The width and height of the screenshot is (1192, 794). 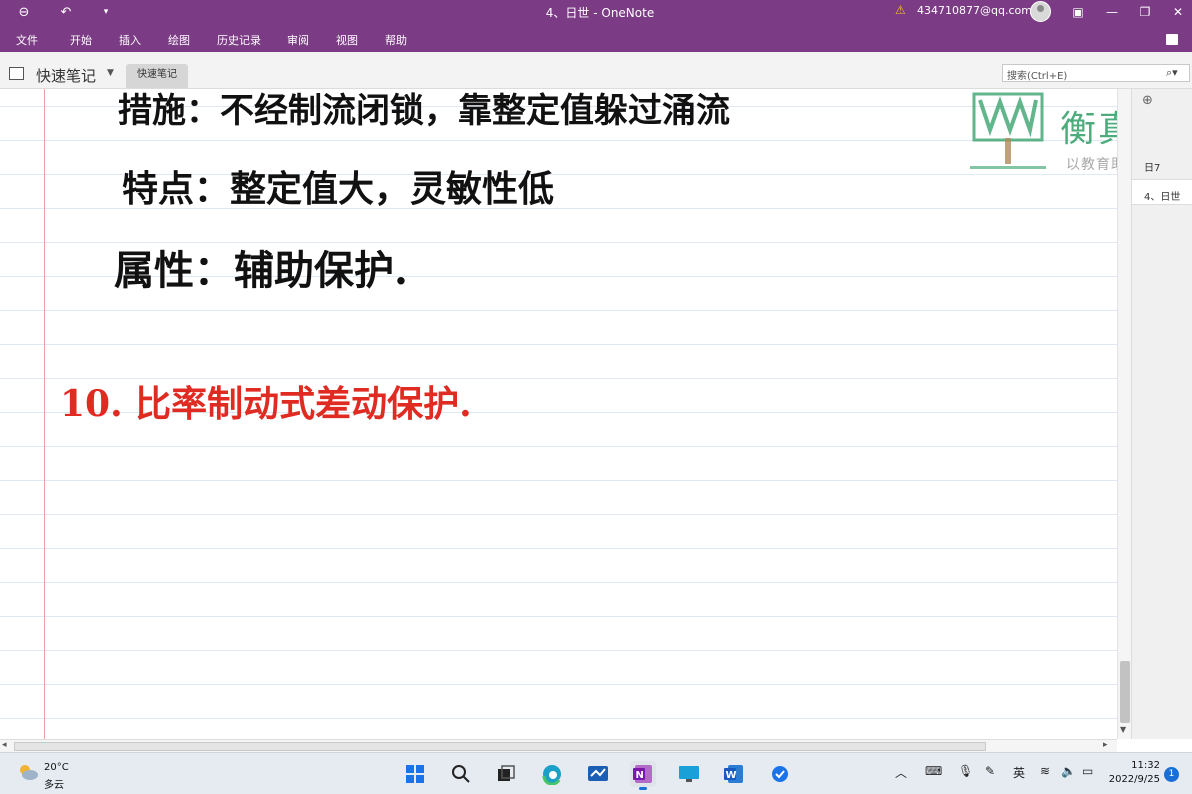 I want to click on warning-icon: ⚠, so click(x=900, y=10).